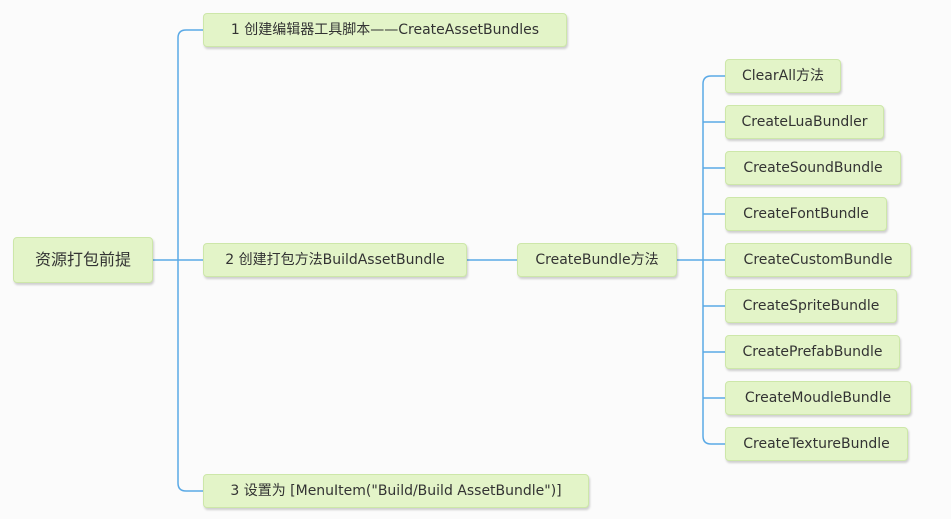 The width and height of the screenshot is (951, 519). Describe the element at coordinates (812, 352) in the screenshot. I see `leaf-node-createprefabbundle: CreatePrefabBundle` at that location.